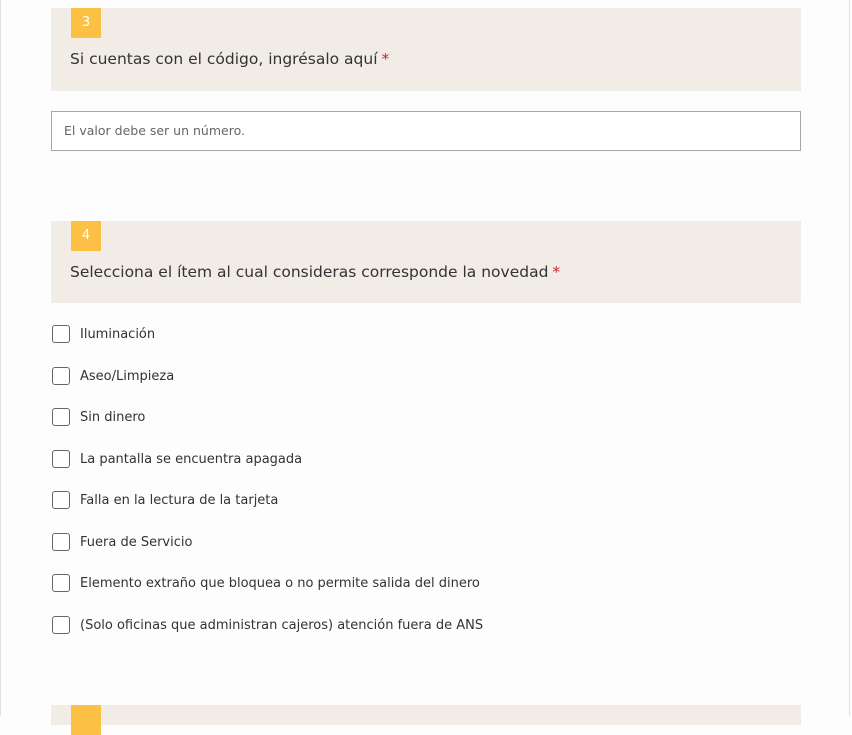 The image size is (852, 735). Describe the element at coordinates (426, 720) in the screenshot. I see `question-5-header` at that location.